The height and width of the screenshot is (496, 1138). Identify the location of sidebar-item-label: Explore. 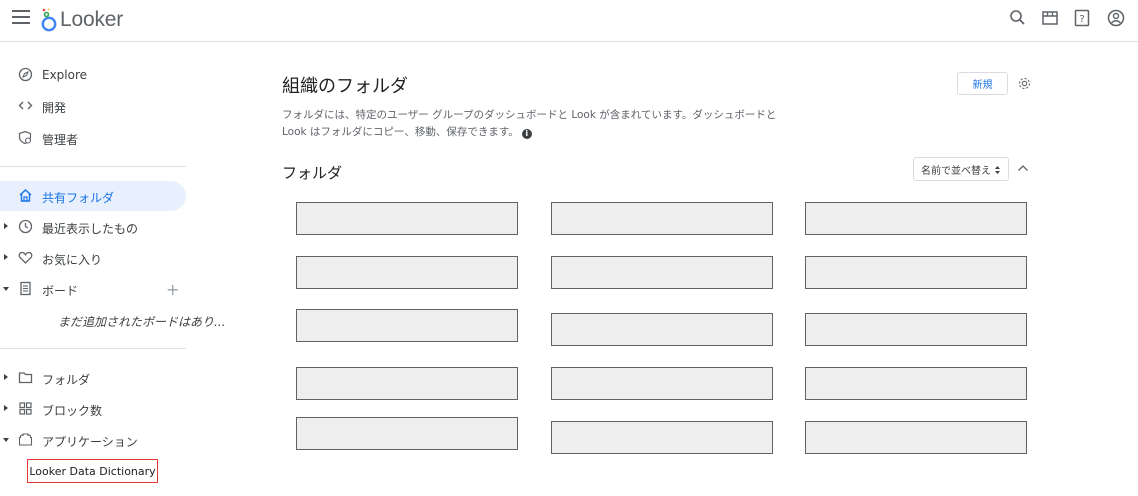
(65, 75).